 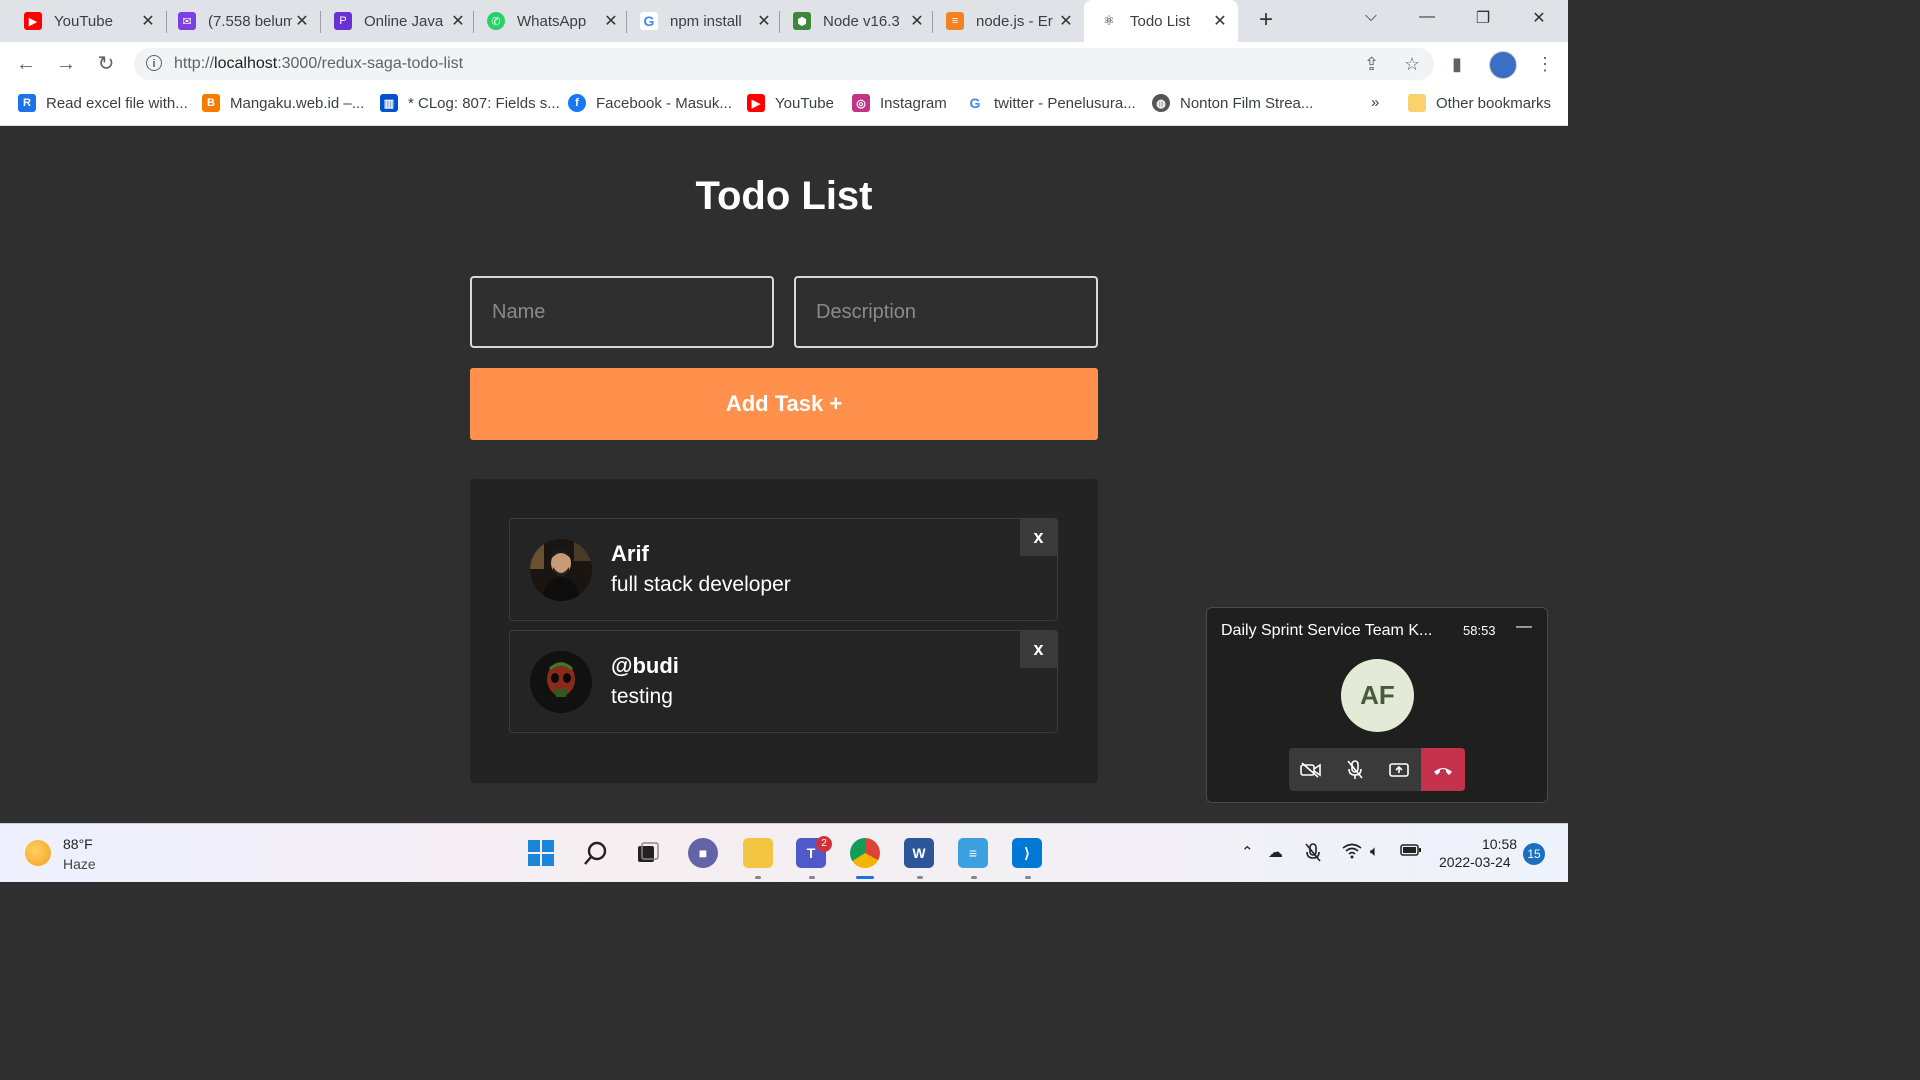 What do you see at coordinates (649, 21) in the screenshot?
I see `google-icon: G` at bounding box center [649, 21].